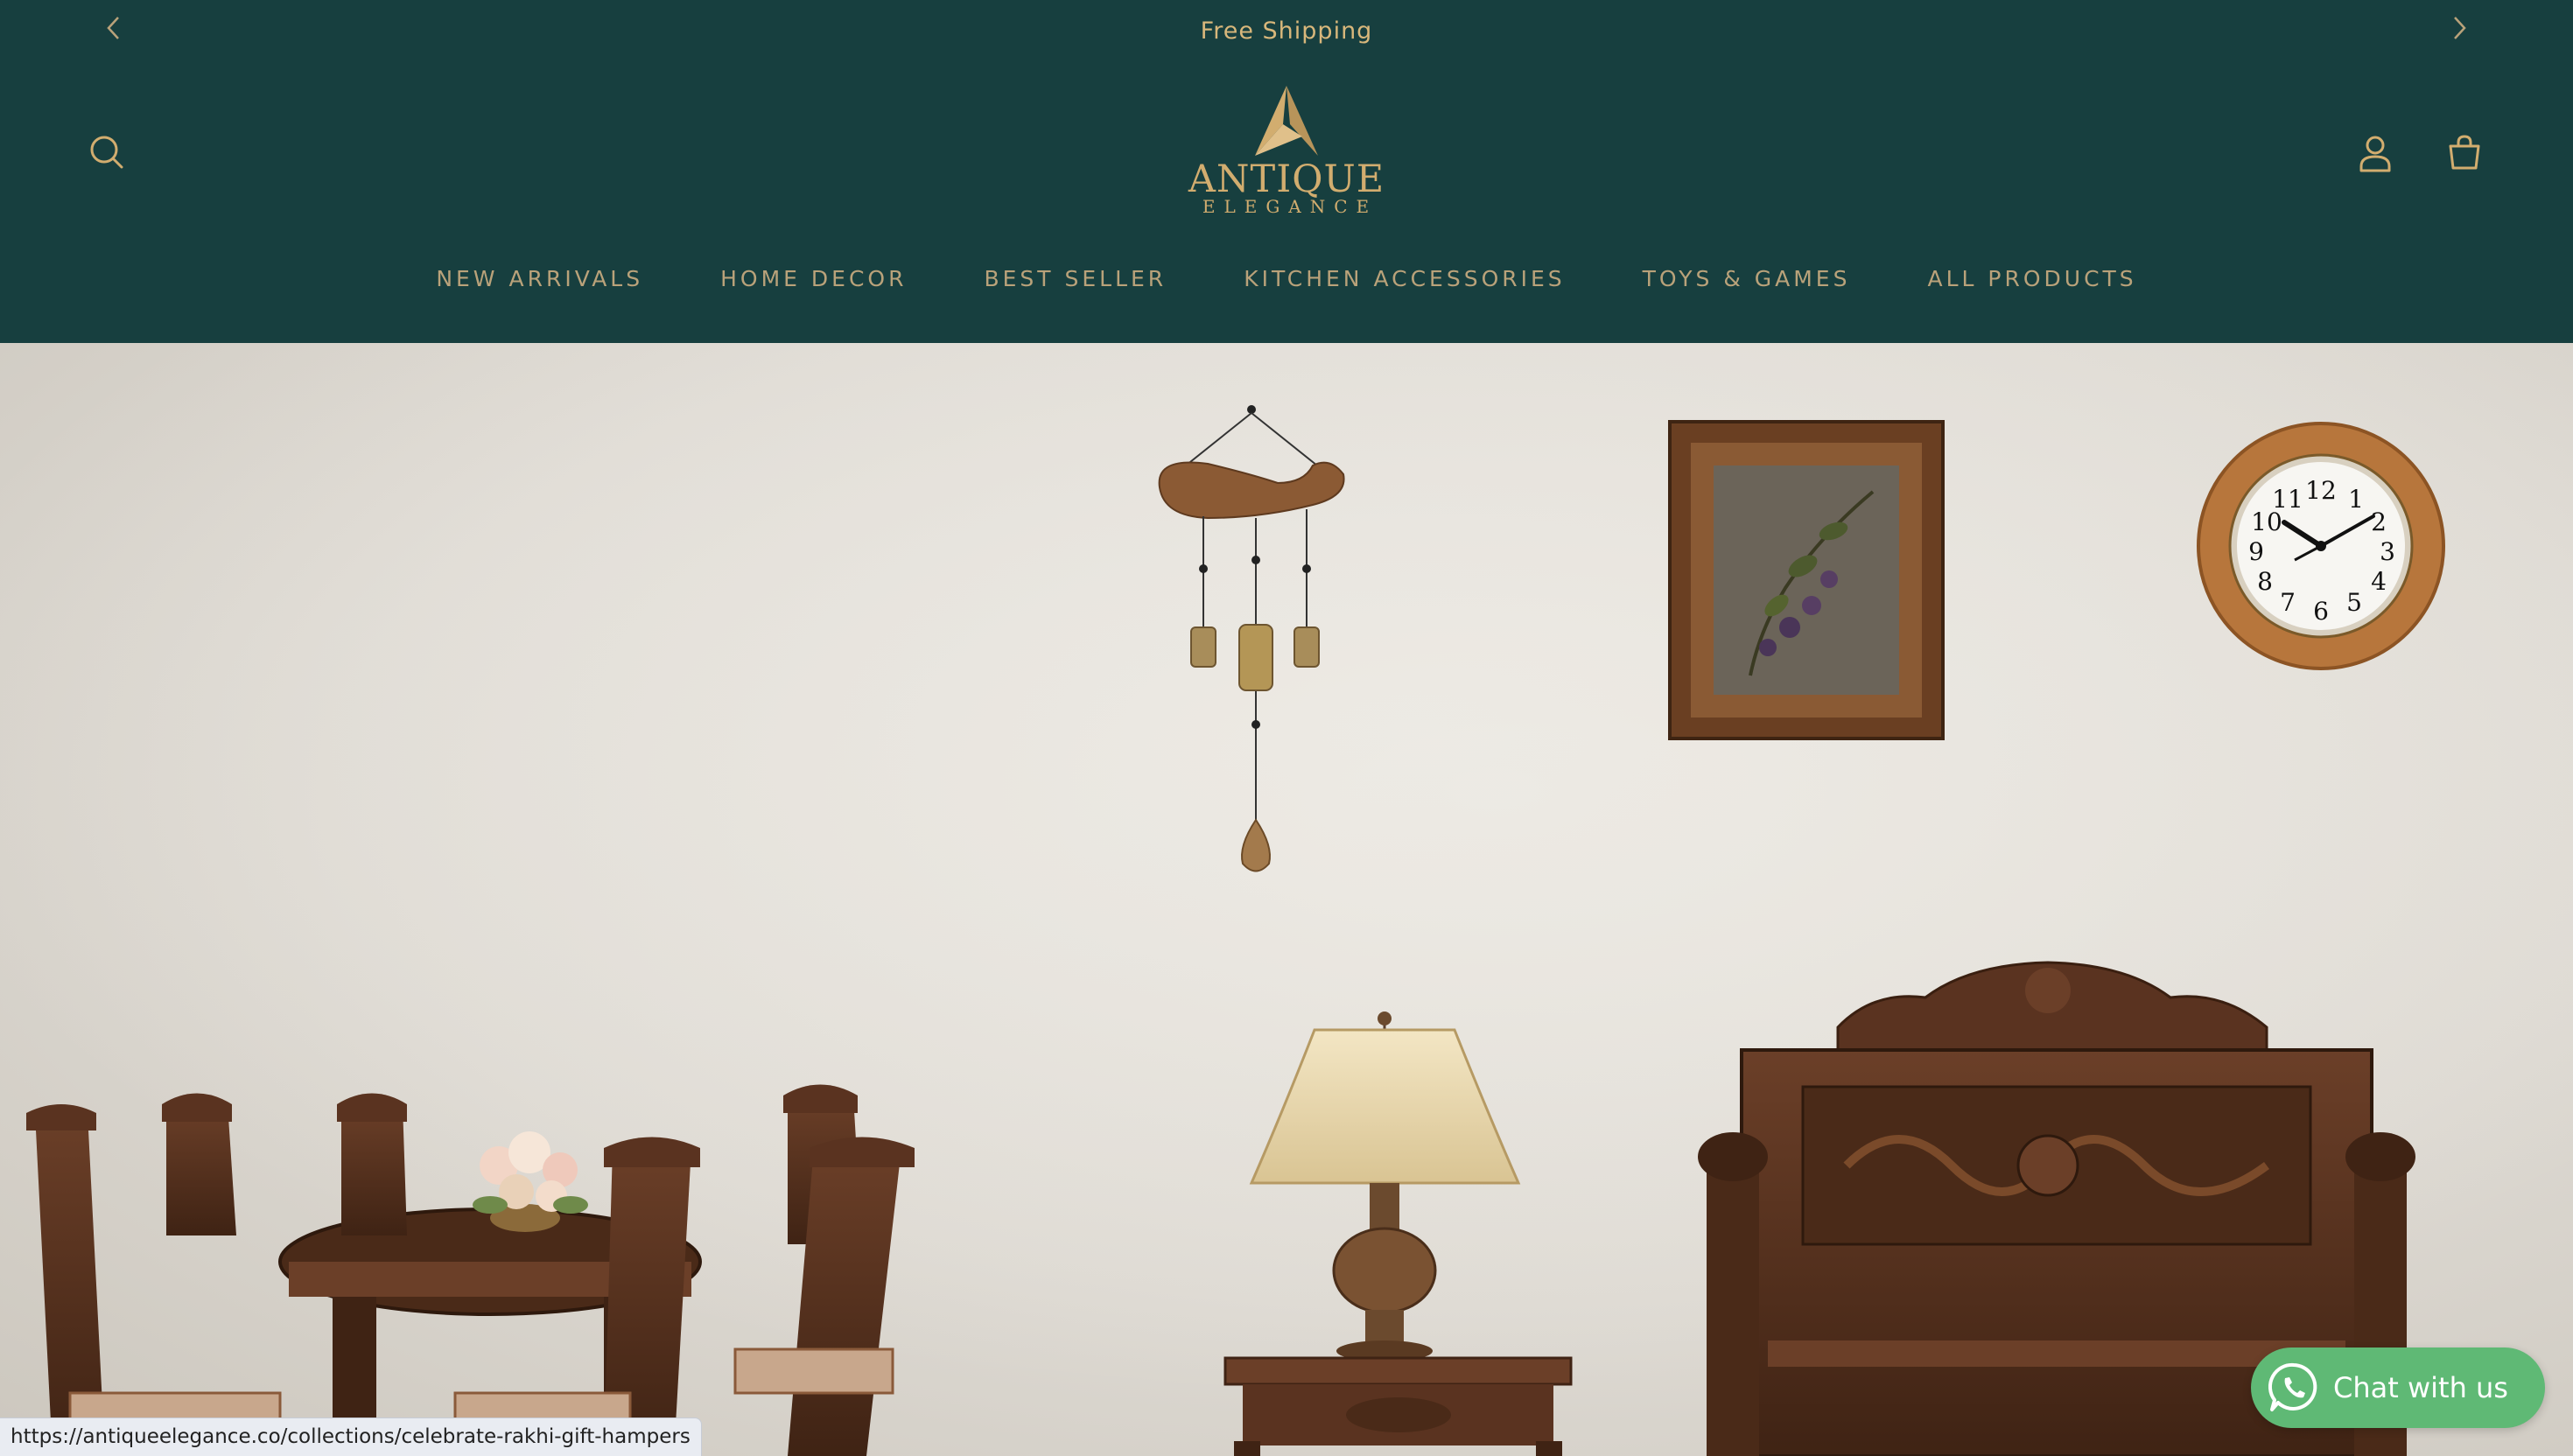 Image resolution: width=2573 pixels, height=1456 pixels. I want to click on svg-text: 5, so click(2354, 602).